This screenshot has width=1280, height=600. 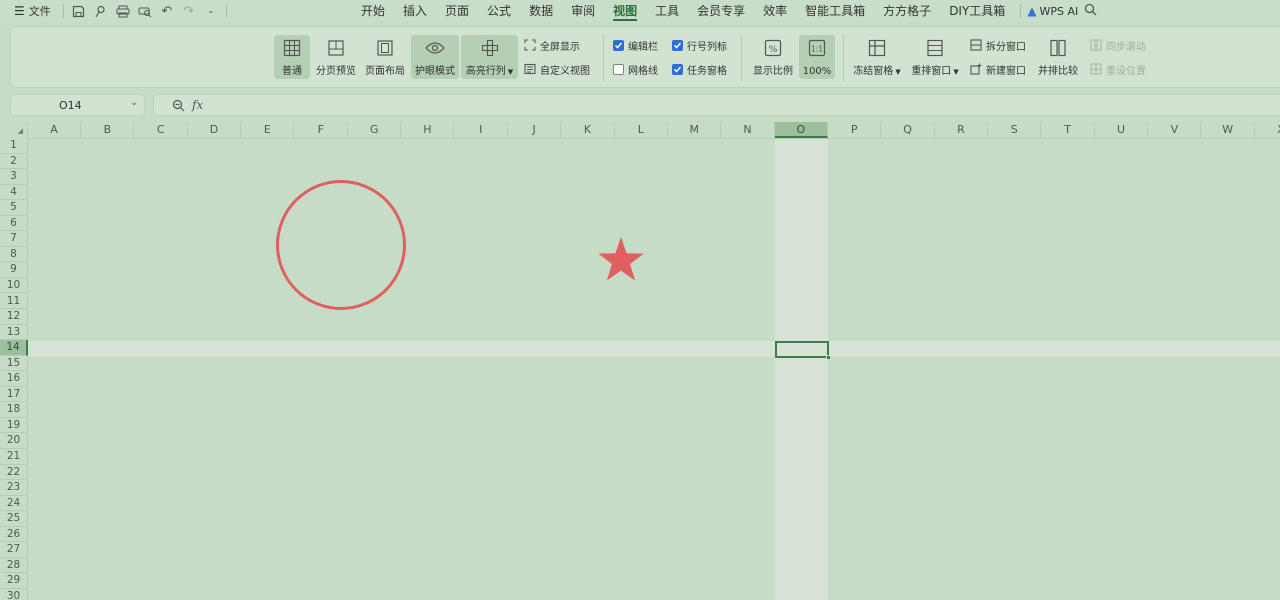 I want to click on gridlines-checkbox: 网格线, so click(x=635, y=69).